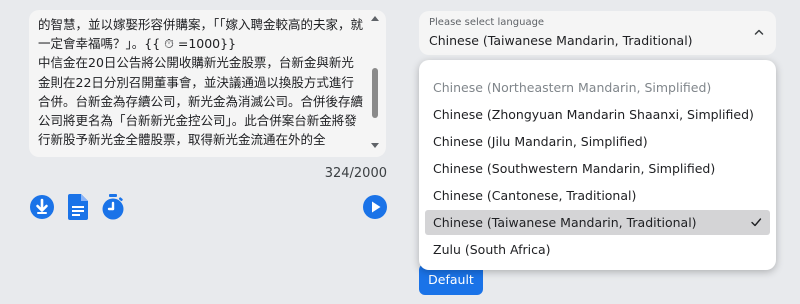 The width and height of the screenshot is (800, 304). I want to click on download-icon, so click(42, 207).